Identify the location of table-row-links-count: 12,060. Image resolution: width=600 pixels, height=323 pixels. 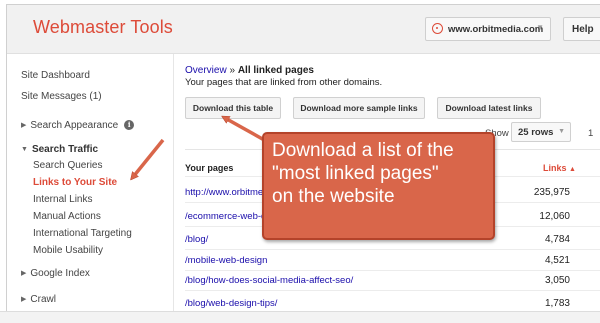
(554, 216).